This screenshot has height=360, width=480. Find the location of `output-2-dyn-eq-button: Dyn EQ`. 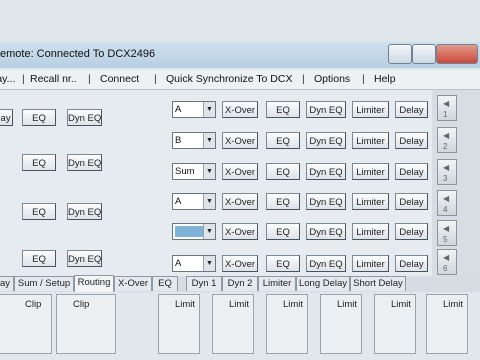

output-2-dyn-eq-button: Dyn EQ is located at coordinates (326, 140).